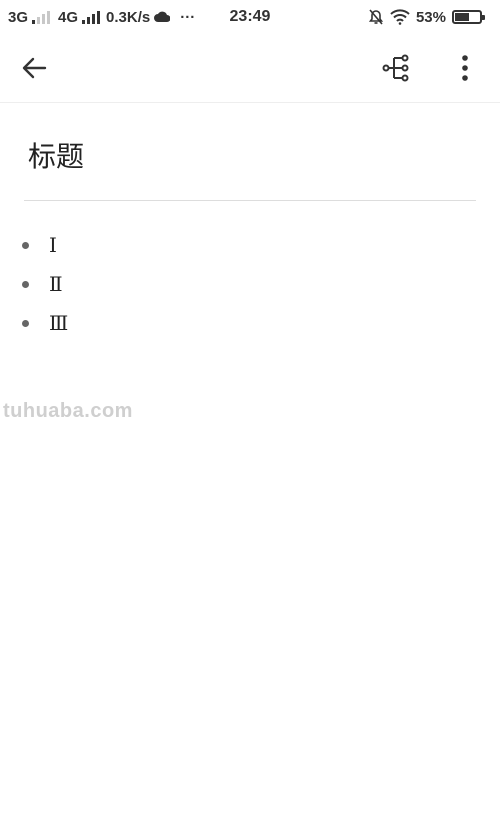  Describe the element at coordinates (45, 244) in the screenshot. I see `list-item: Ⅰ` at that location.